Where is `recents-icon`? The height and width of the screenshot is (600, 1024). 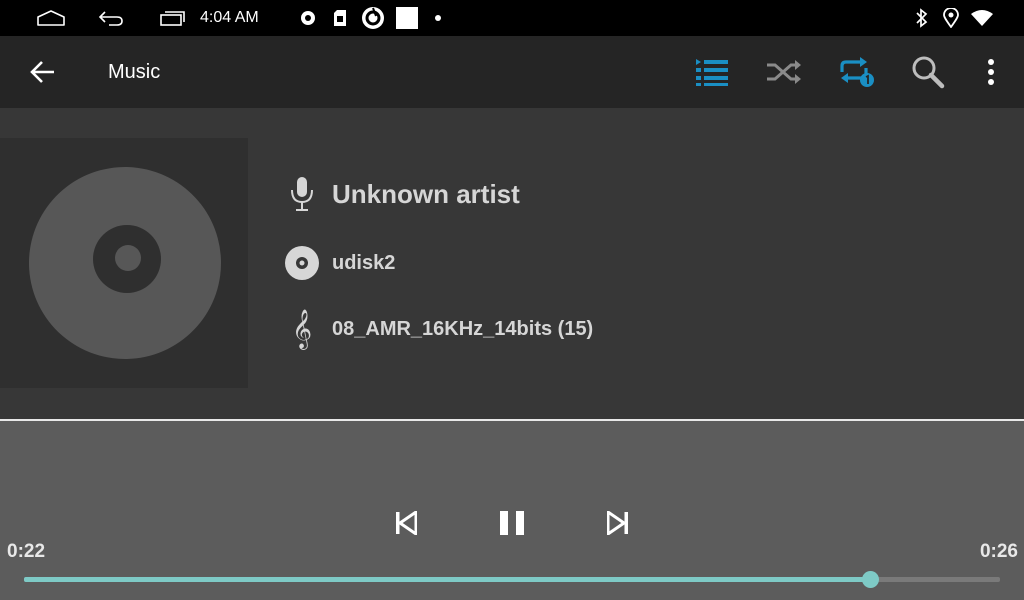 recents-icon is located at coordinates (172, 18).